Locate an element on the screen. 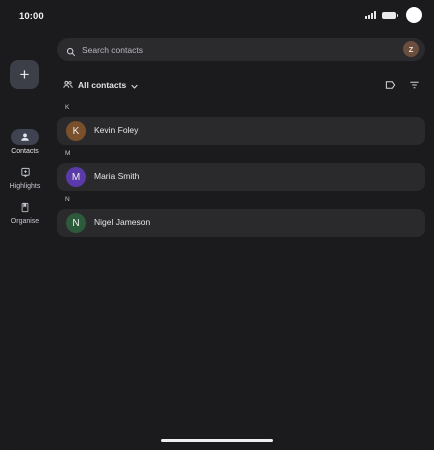 The width and height of the screenshot is (434, 450). contact-row-maria-smith: M Maria Smith is located at coordinates (241, 177).